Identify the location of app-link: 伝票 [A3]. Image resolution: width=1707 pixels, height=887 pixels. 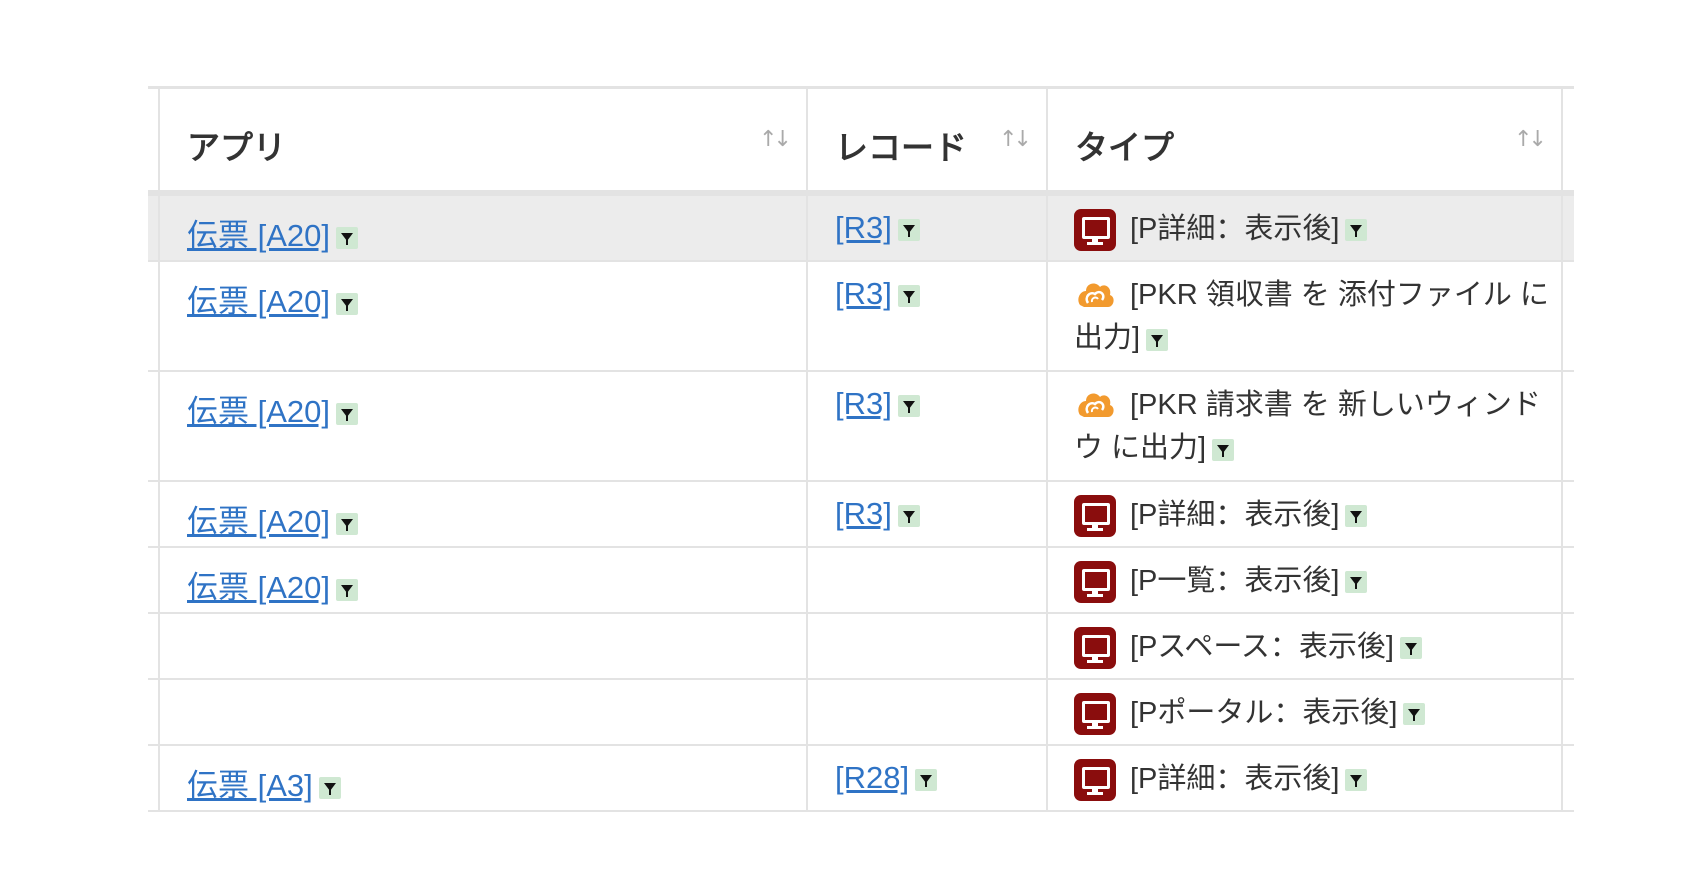
(264, 782).